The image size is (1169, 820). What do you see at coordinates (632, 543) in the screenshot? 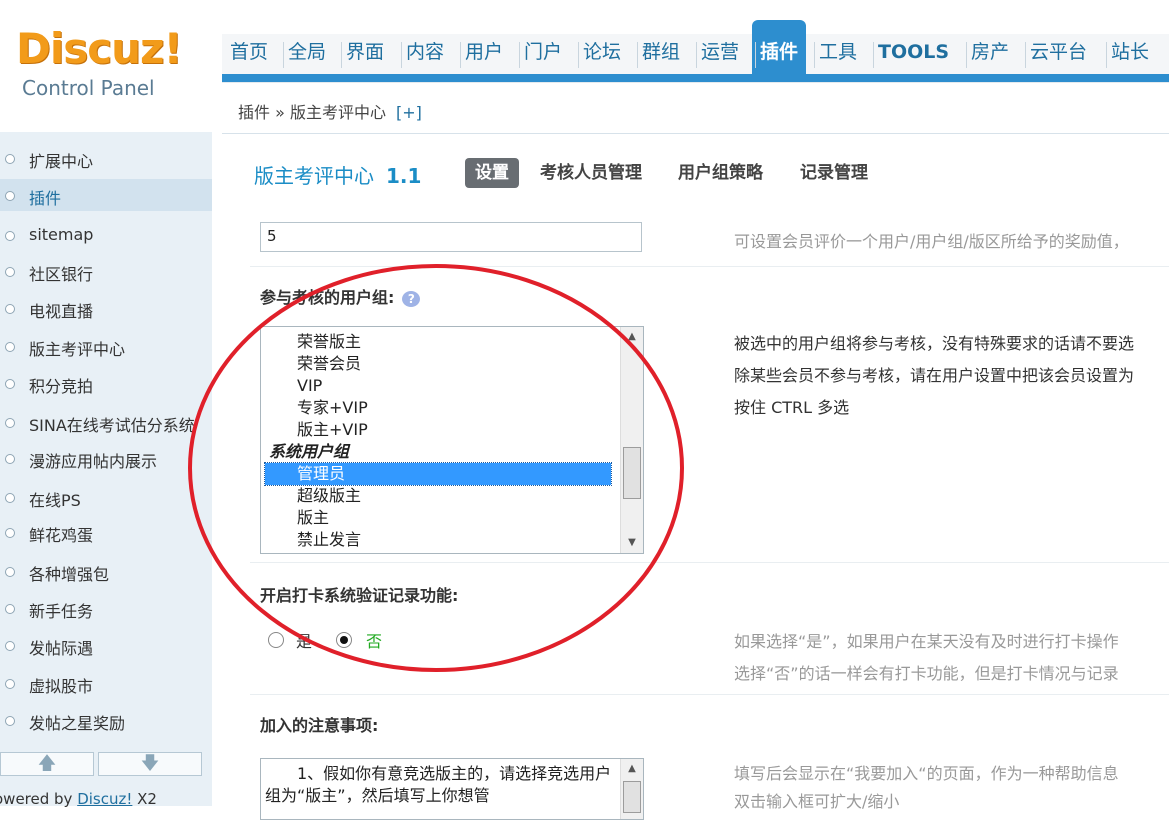
I see `scroll-down-icon: ▼` at bounding box center [632, 543].